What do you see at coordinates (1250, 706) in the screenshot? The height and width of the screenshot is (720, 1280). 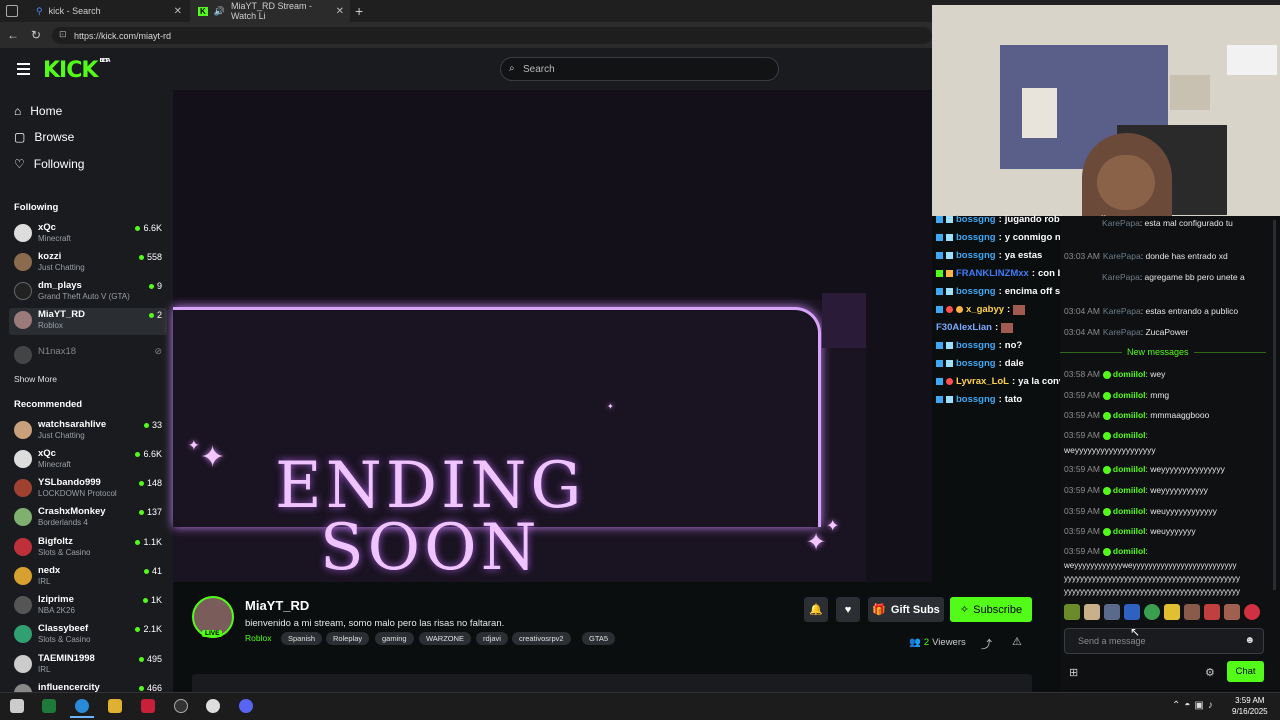 I see `taskbar-clock: 3:59 AM 9/16/2025` at bounding box center [1250, 706].